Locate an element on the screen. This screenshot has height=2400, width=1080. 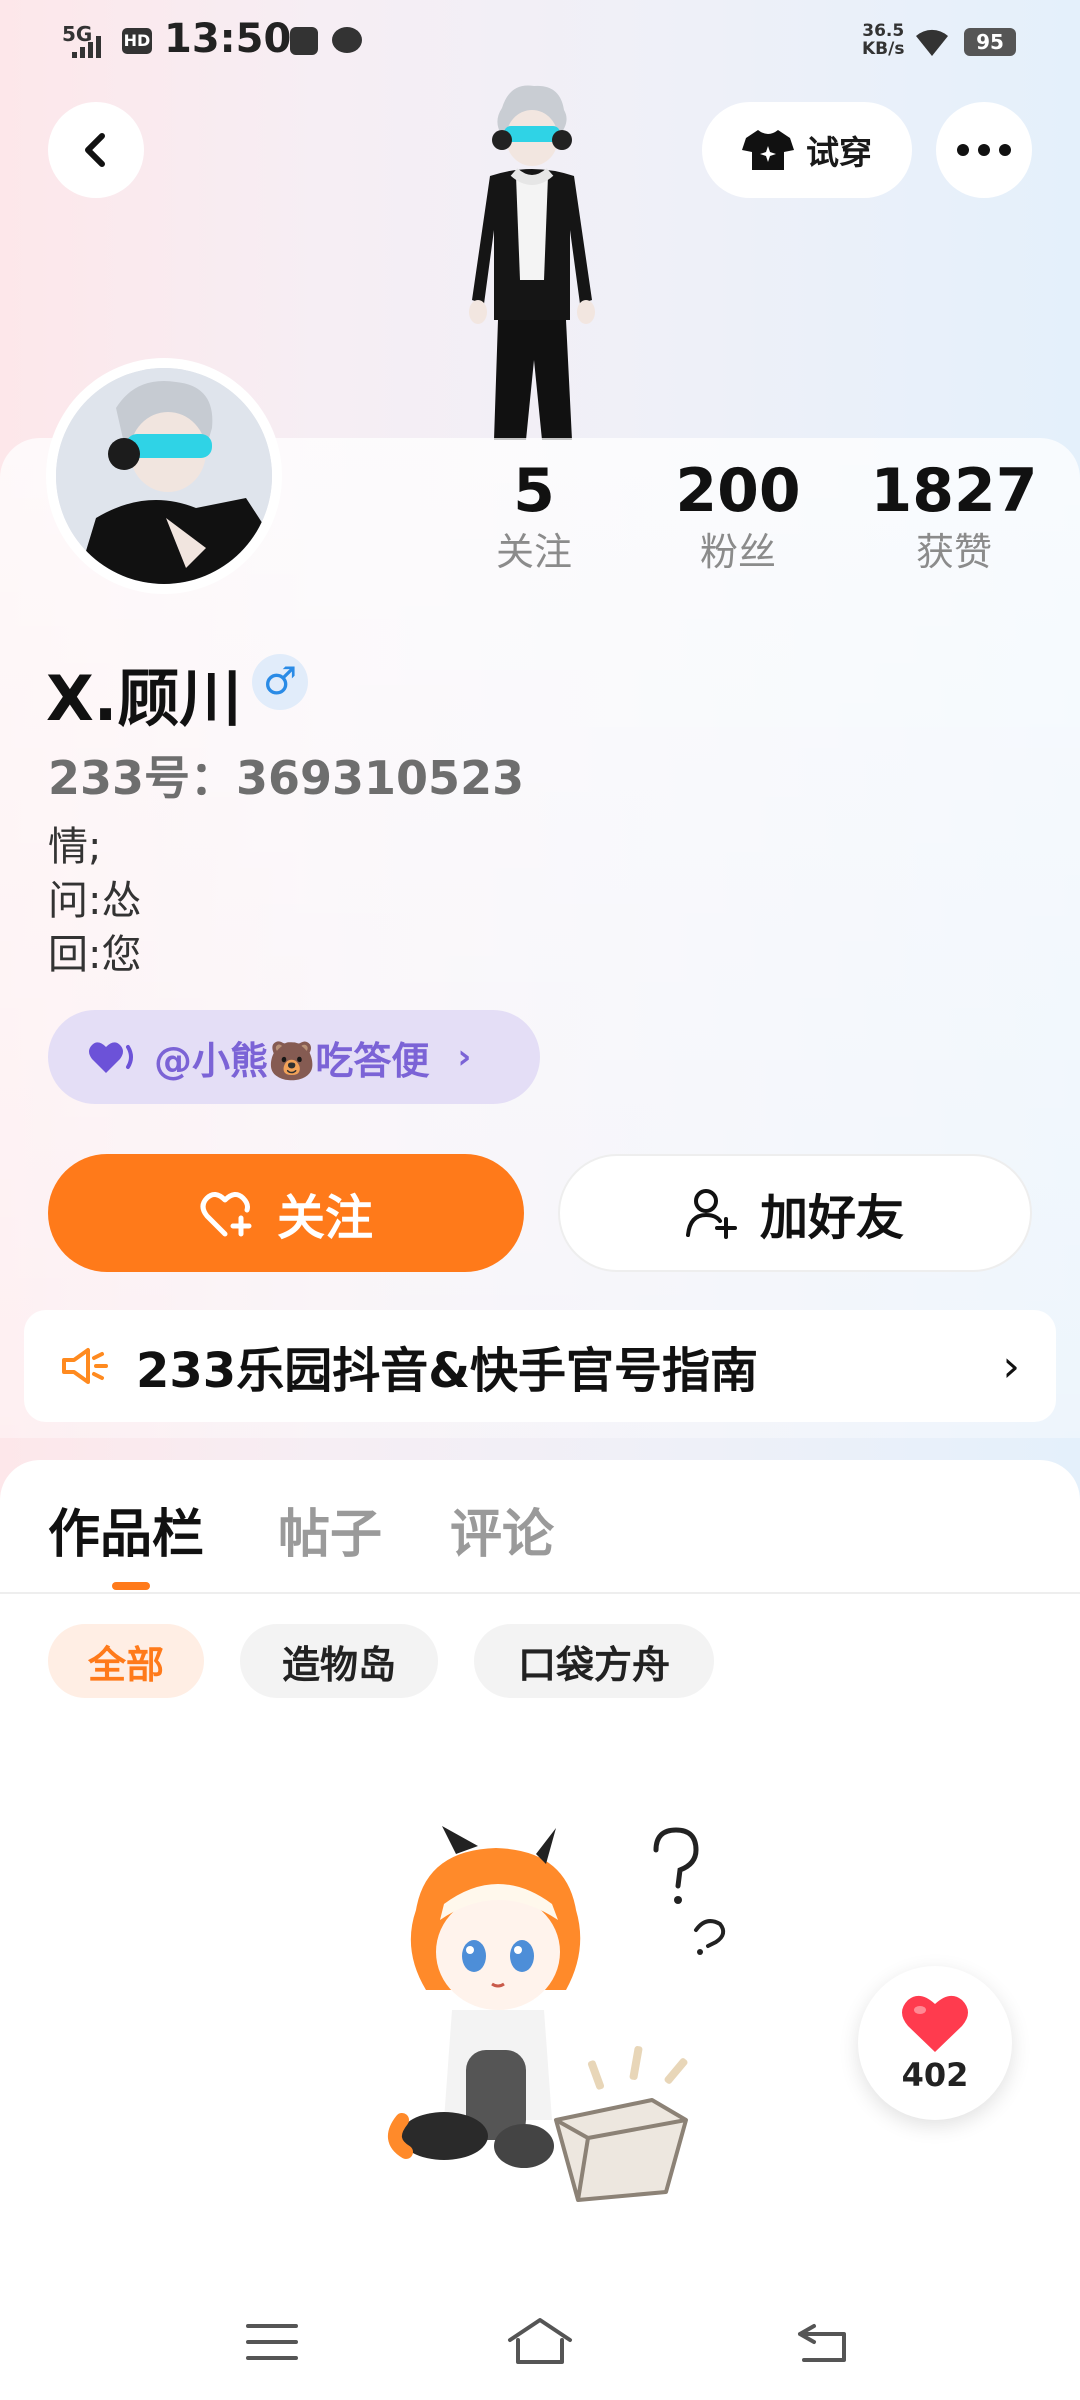
tab-works: 作品栏 is located at coordinates (126, 1529).